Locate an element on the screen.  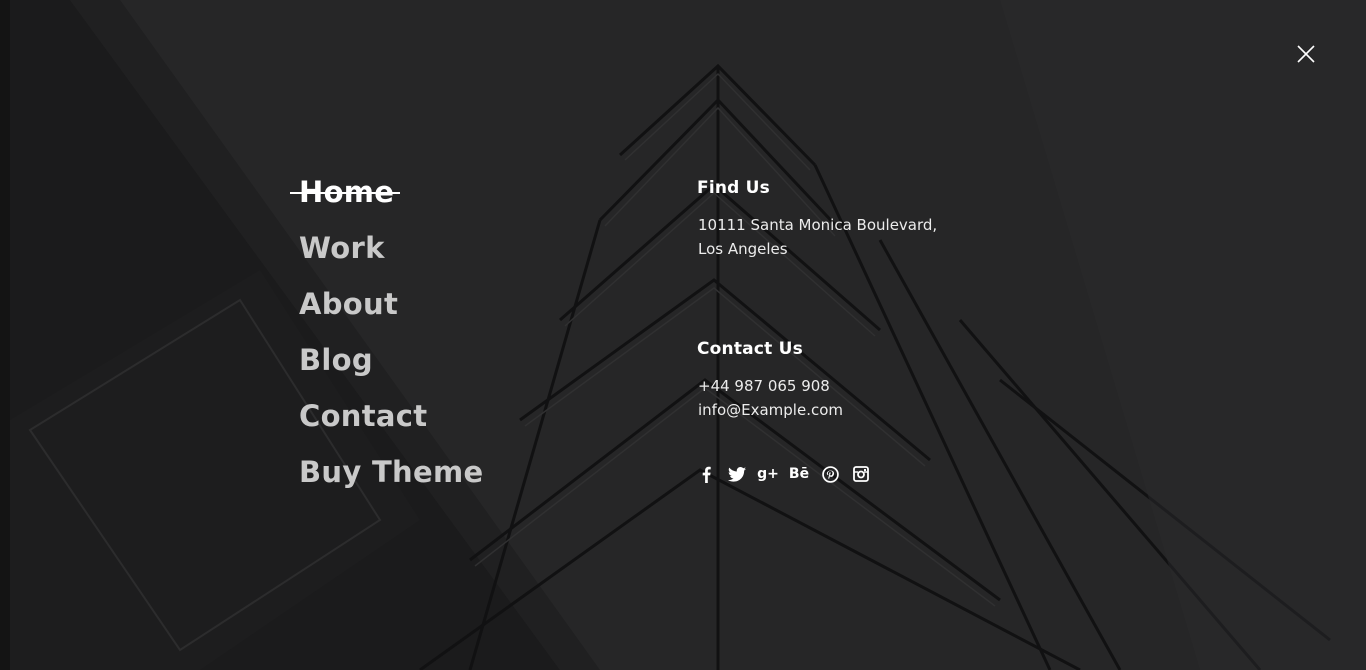
menu-item-buy-theme: Buy Theme is located at coordinates (391, 476).